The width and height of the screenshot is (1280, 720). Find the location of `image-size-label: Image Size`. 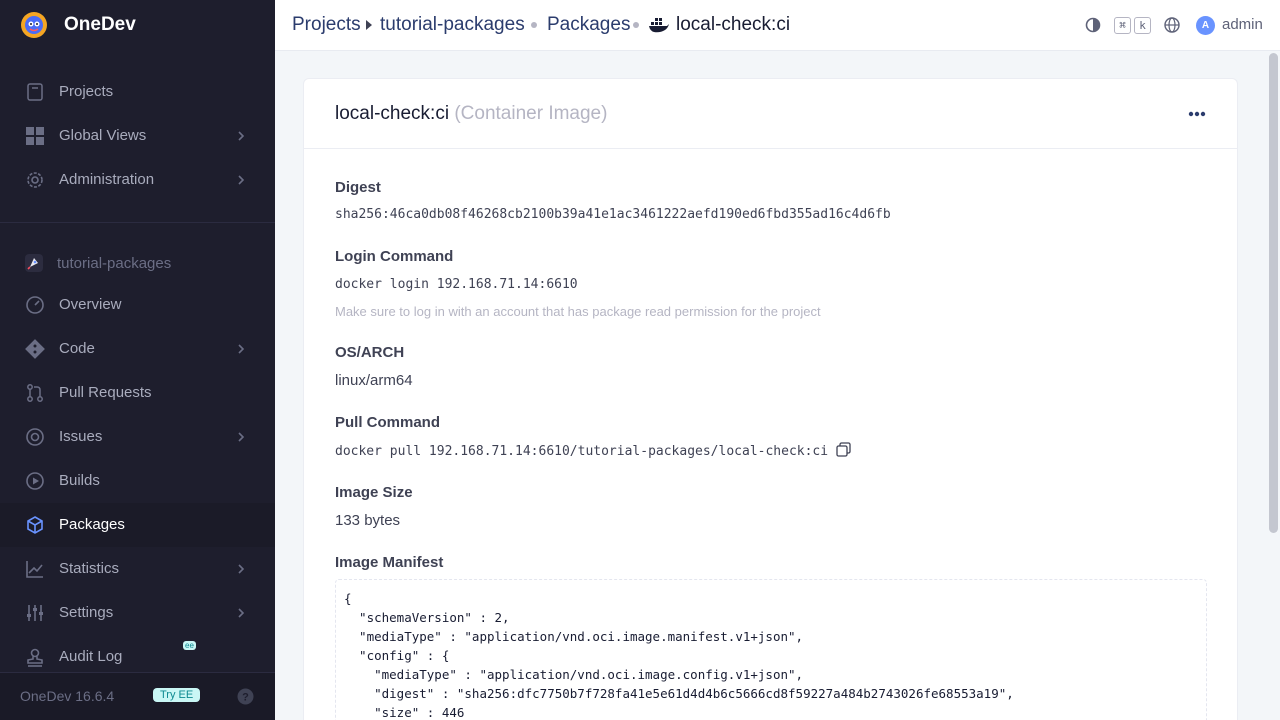

image-size-label: Image Size is located at coordinates (374, 492).